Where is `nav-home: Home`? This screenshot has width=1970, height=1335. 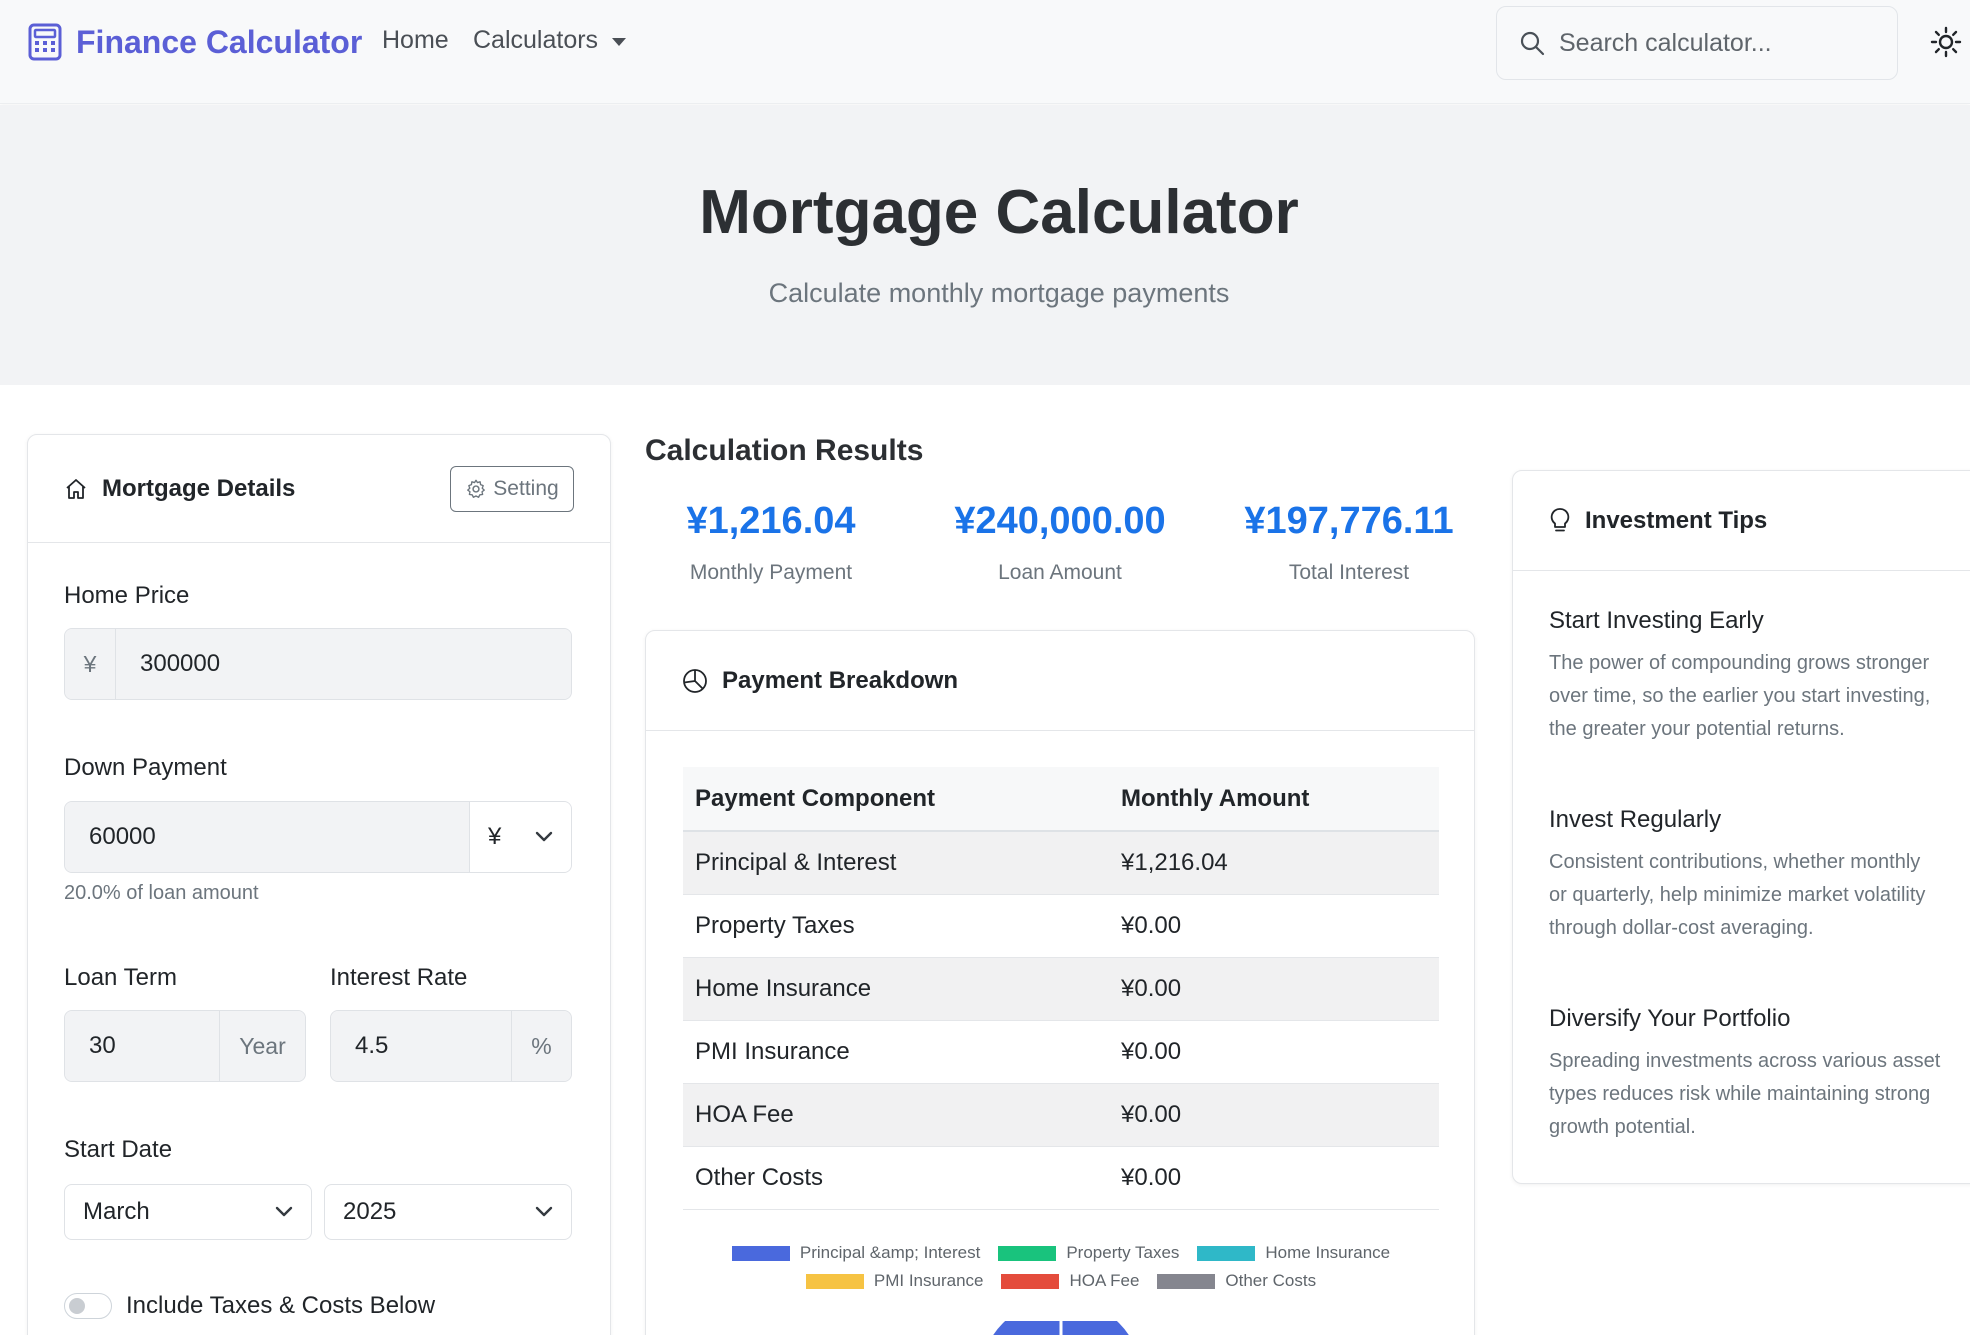
nav-home: Home is located at coordinates (415, 40).